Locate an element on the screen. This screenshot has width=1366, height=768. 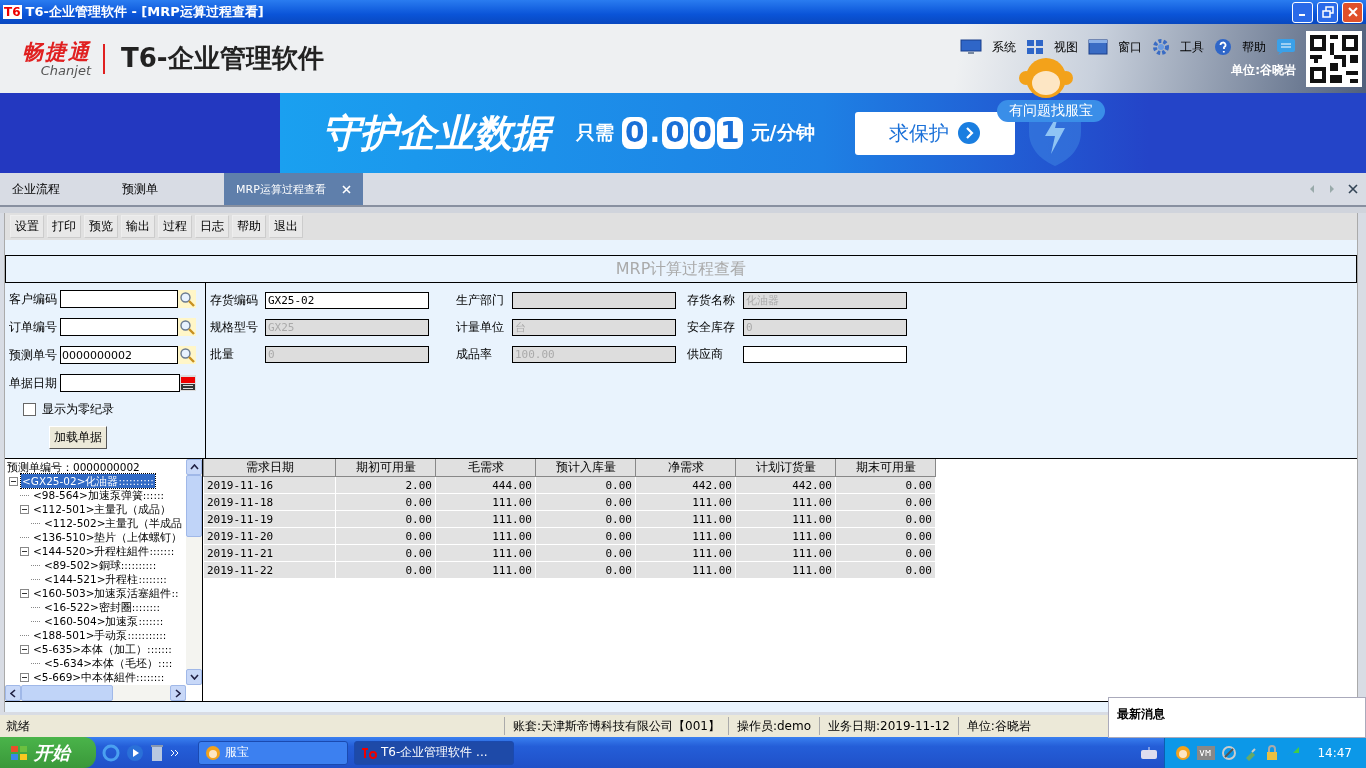
gear-icon is located at coordinates (1161, 47).